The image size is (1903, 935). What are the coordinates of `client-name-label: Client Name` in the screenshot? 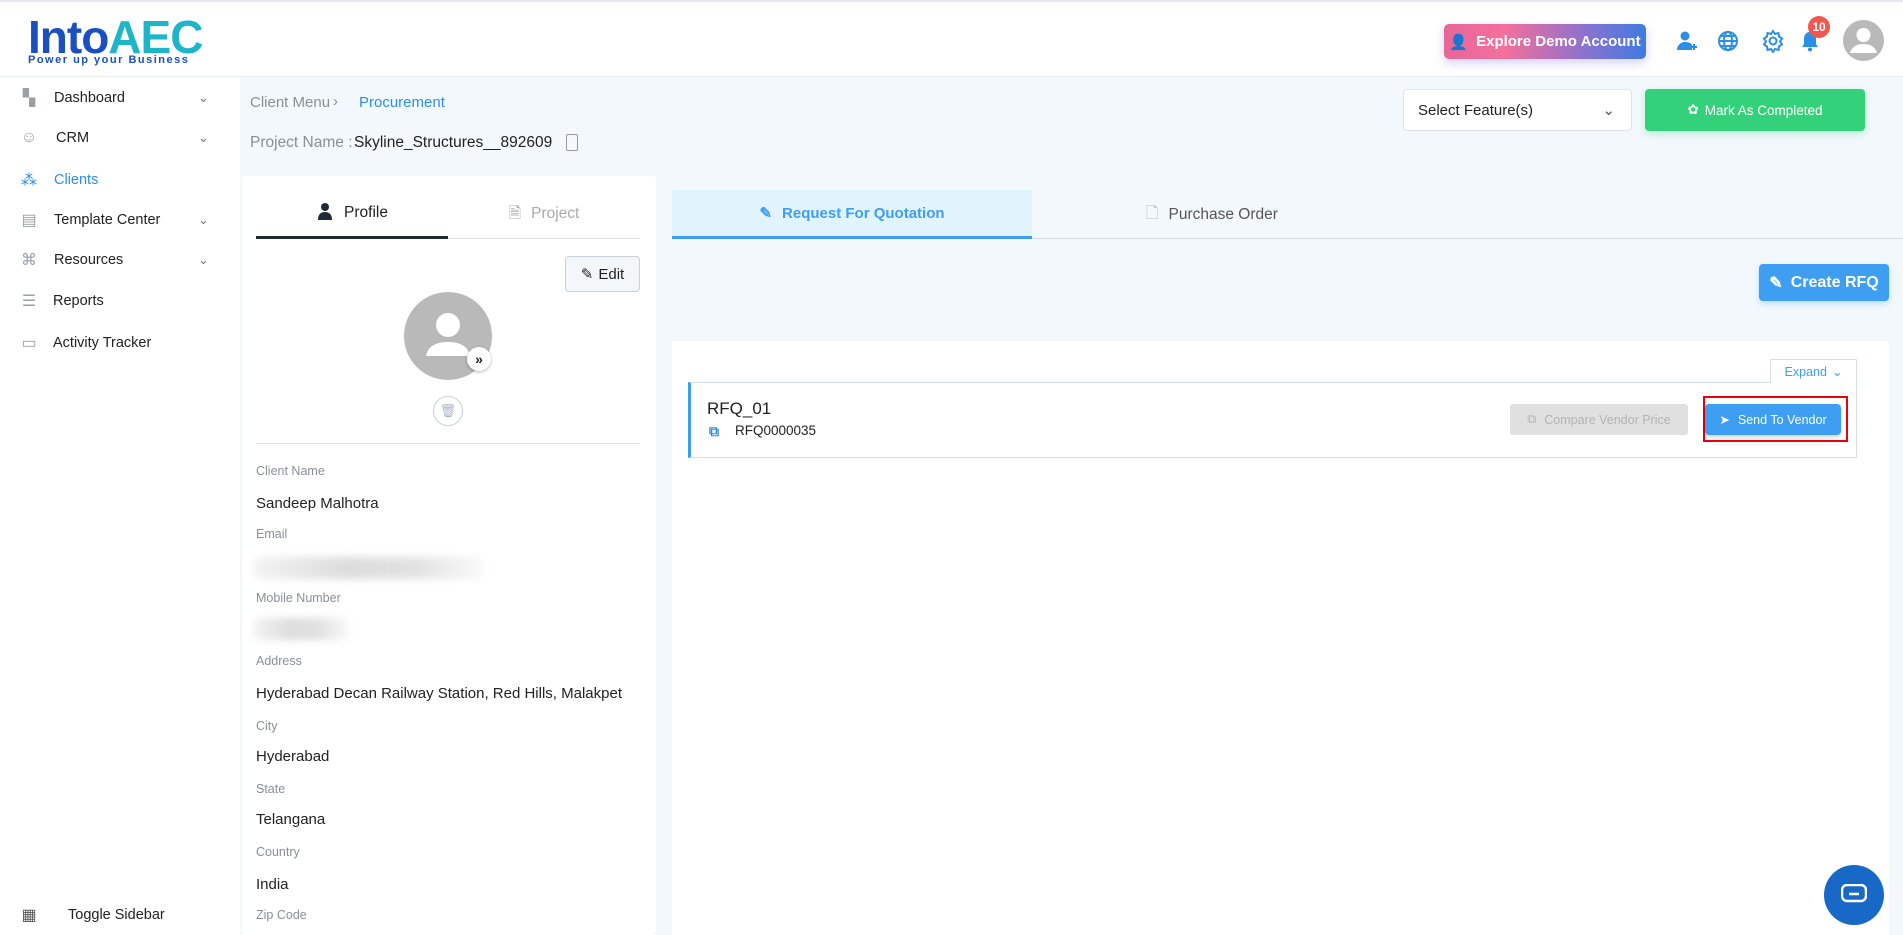 It's located at (290, 471).